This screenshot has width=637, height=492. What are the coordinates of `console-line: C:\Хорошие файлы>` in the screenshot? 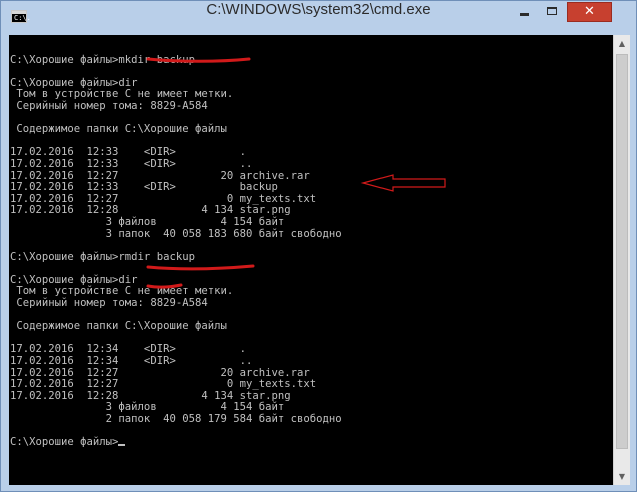 It's located at (176, 442).